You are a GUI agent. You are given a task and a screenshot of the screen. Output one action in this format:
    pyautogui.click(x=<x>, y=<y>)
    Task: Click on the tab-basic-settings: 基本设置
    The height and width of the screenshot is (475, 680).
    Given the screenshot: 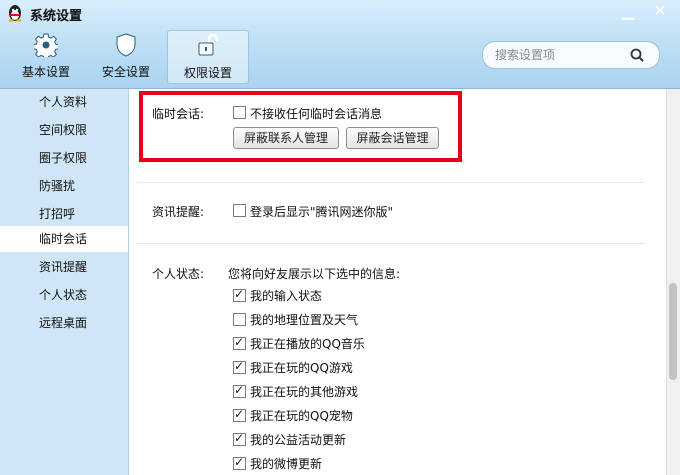 What is the action you would take?
    pyautogui.click(x=46, y=56)
    